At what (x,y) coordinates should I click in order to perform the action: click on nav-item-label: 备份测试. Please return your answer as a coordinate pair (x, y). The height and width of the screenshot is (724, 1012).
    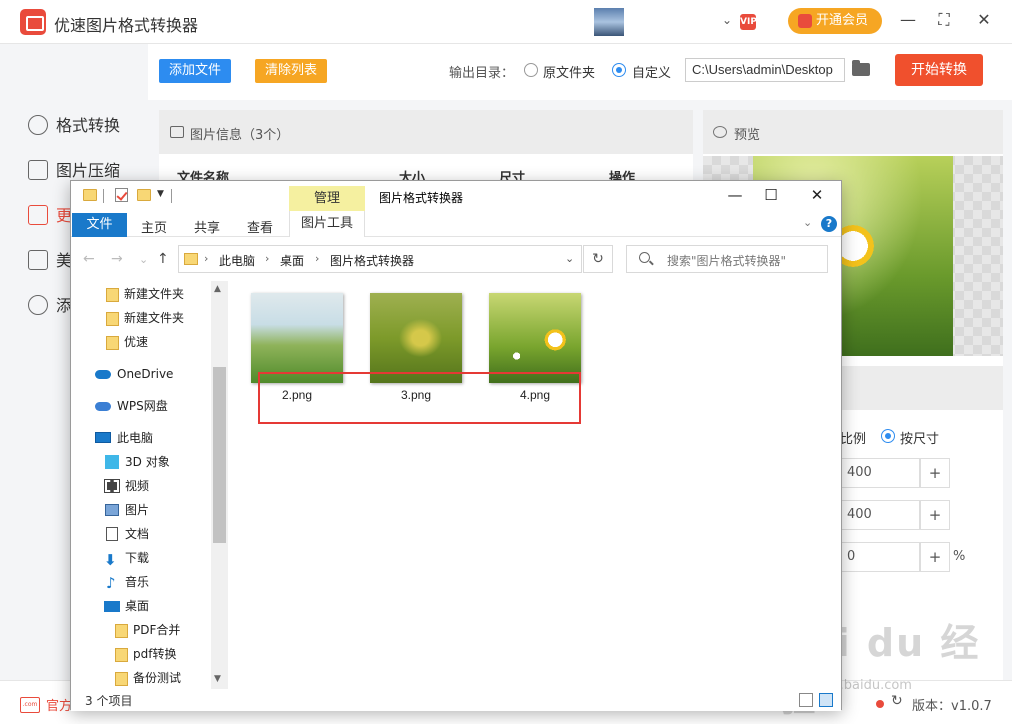
    Looking at the image, I should click on (157, 678).